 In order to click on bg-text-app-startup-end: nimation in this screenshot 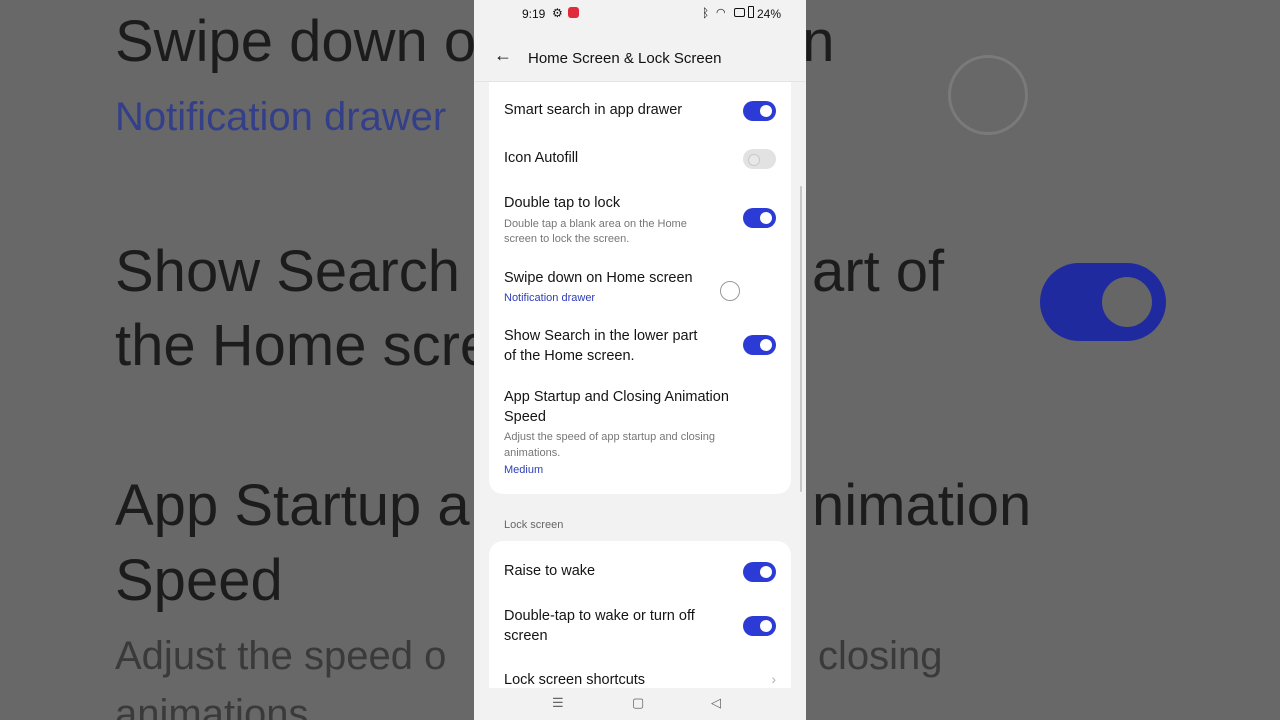, I will do `click(922, 505)`.